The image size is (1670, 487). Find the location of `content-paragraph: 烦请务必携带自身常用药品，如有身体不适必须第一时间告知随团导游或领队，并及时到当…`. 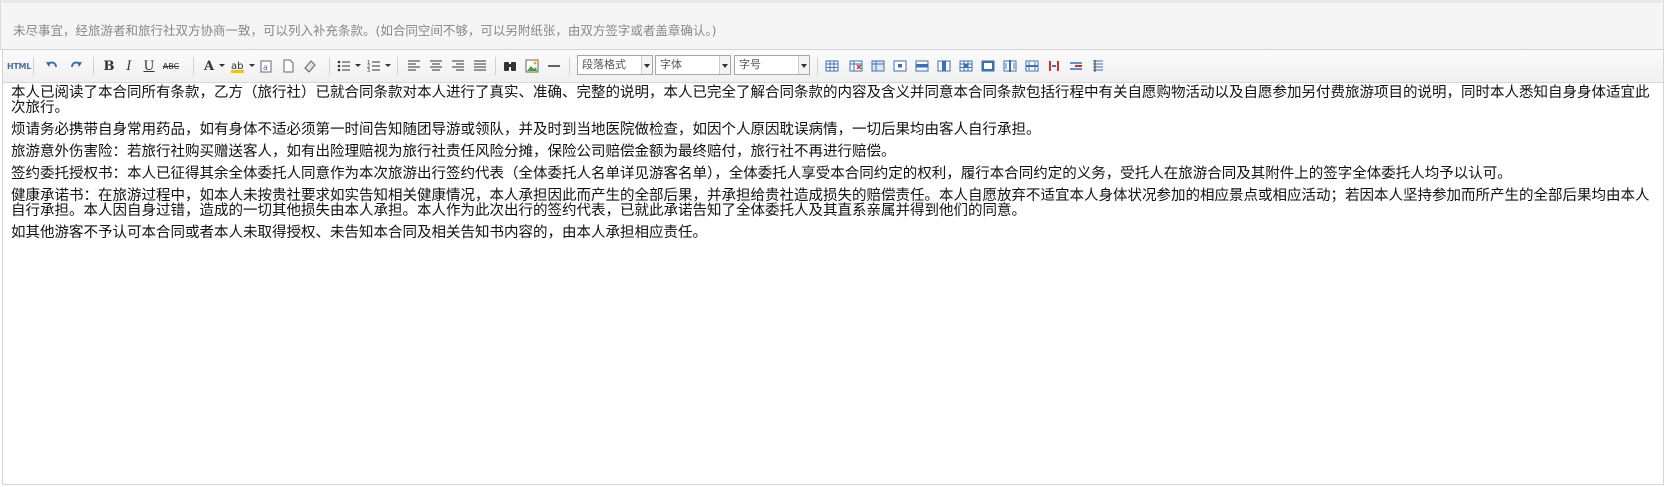

content-paragraph: 烦请务必携带自身常用药品，如有身体不适必须第一时间告知随团导游或领队，并及时到当… is located at coordinates (526, 130).